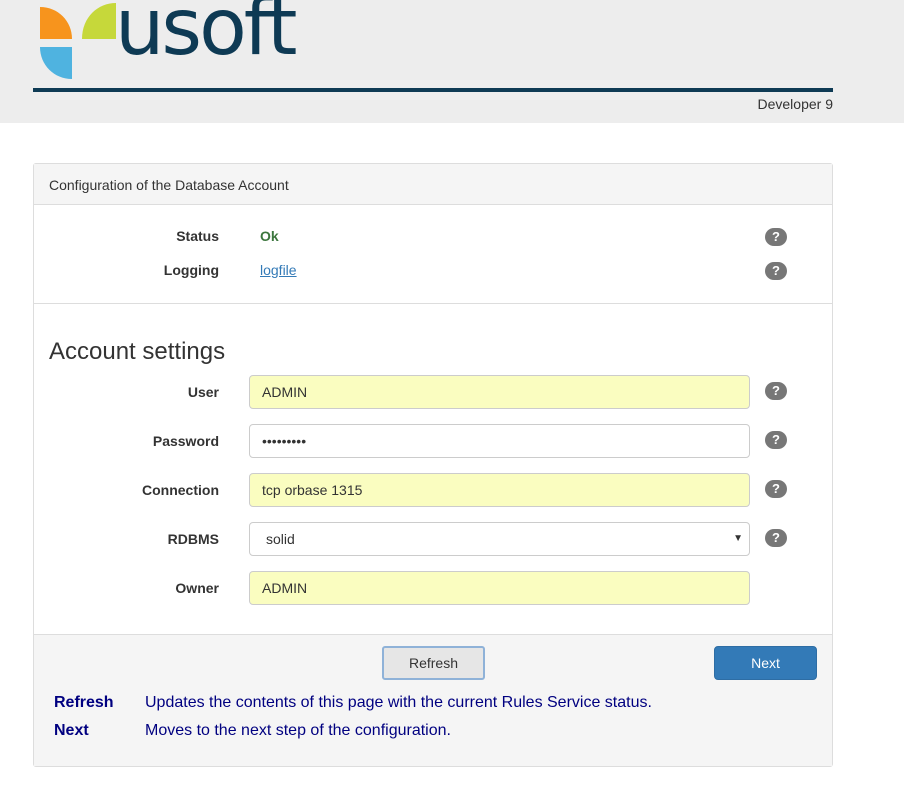  Describe the element at coordinates (499, 490) in the screenshot. I see `connection-input: tcp orbase 1315` at that location.